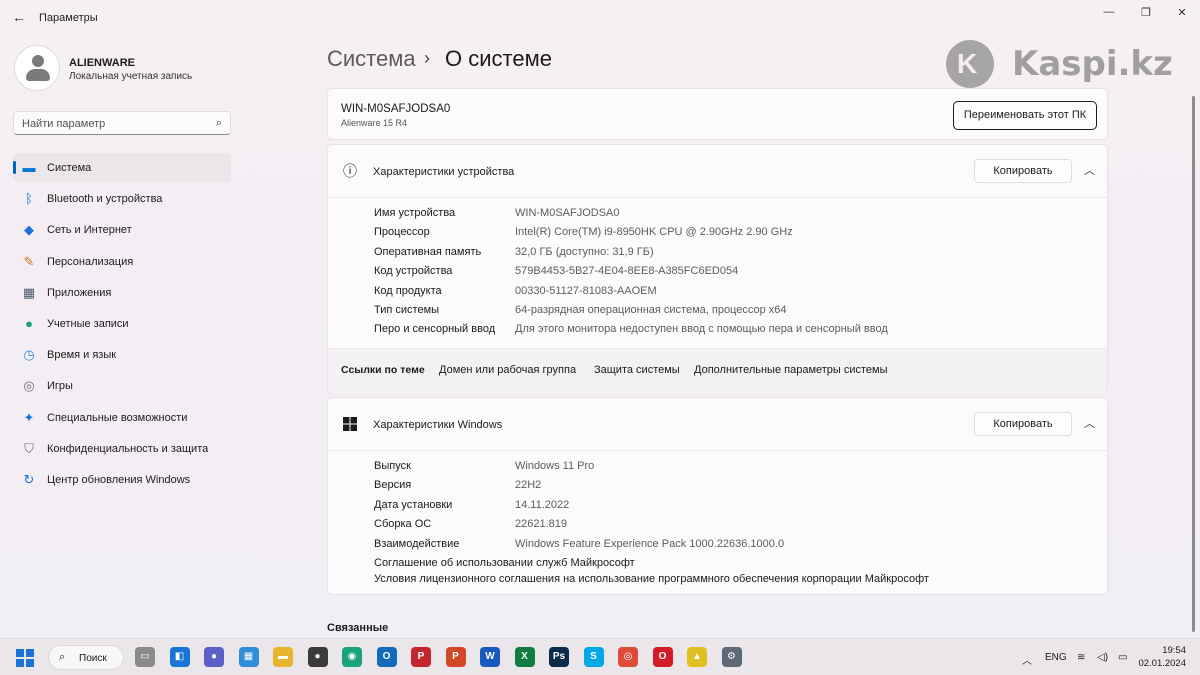 Image resolution: width=1200 pixels, height=675 pixels. What do you see at coordinates (122, 292) in the screenshot?
I see `sidebar-item: ▦ Приложения` at bounding box center [122, 292].